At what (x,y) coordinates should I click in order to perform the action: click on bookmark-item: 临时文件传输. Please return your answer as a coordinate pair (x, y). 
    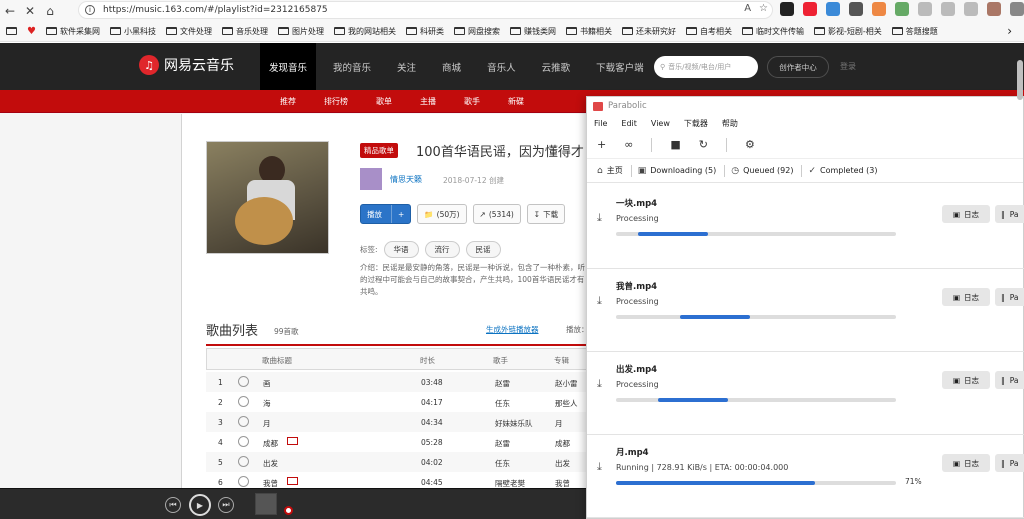
    Looking at the image, I should click on (772, 31).